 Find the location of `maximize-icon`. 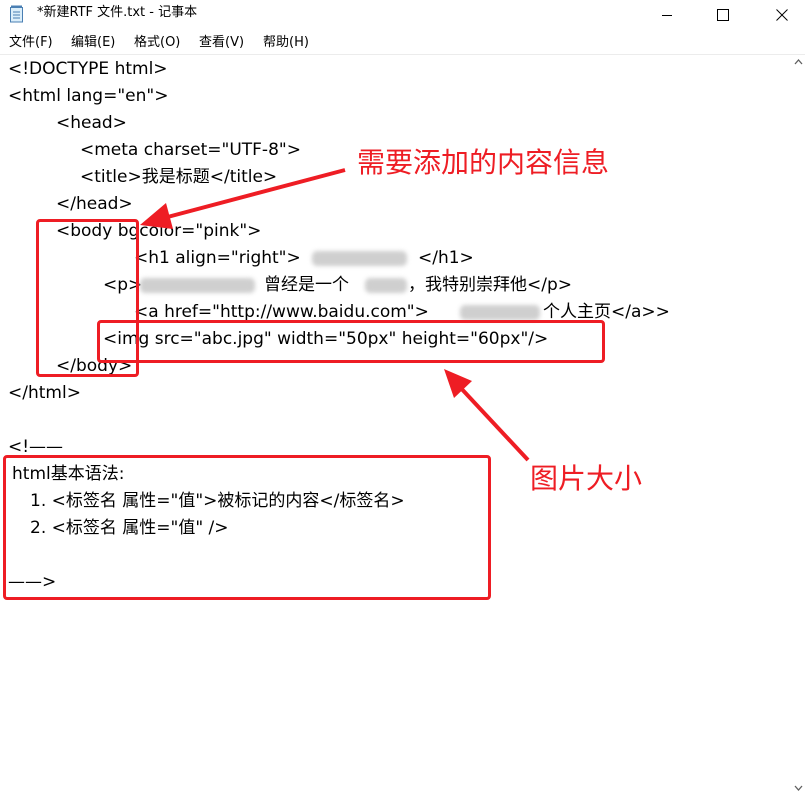

maximize-icon is located at coordinates (723, 15).